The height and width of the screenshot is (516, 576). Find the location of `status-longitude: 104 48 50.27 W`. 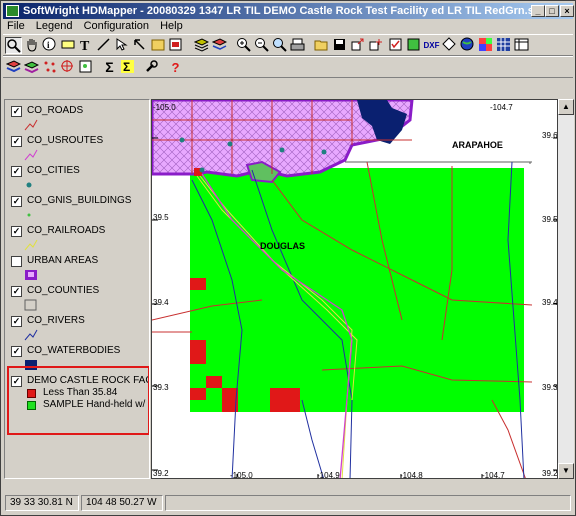

status-longitude: 104 48 50.27 W is located at coordinates (122, 503).